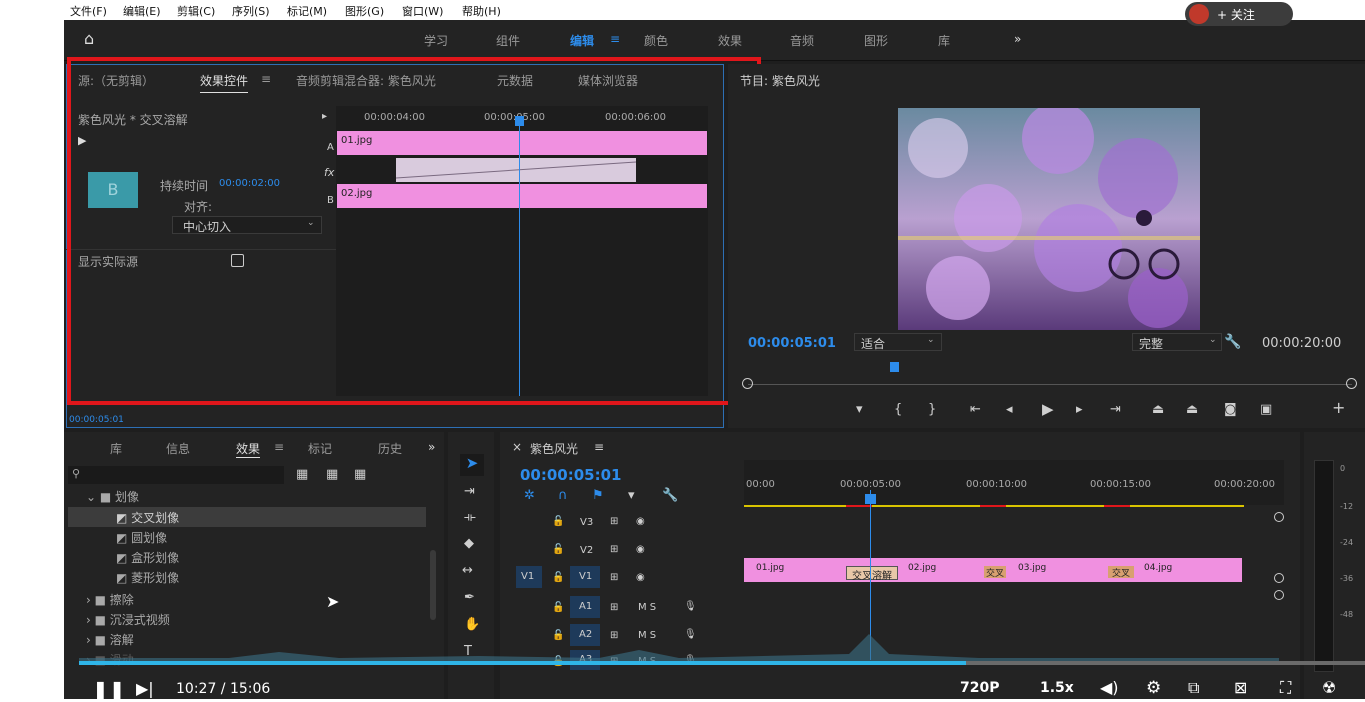 This screenshot has width=1365, height=702. What do you see at coordinates (747, 383) in the screenshot?
I see `zoom-handle-left` at bounding box center [747, 383].